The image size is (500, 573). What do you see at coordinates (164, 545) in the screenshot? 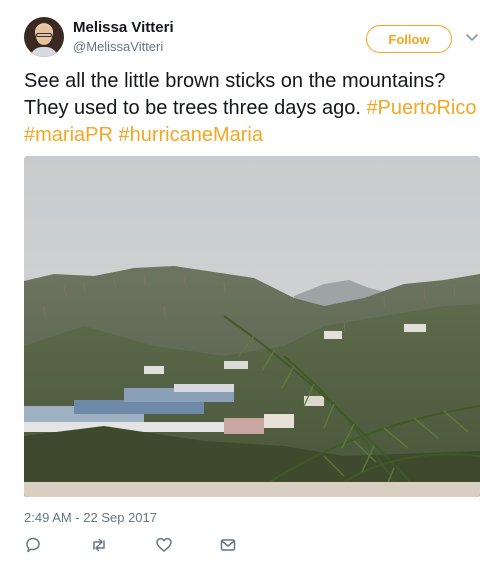
I see `heart-icon` at bounding box center [164, 545].